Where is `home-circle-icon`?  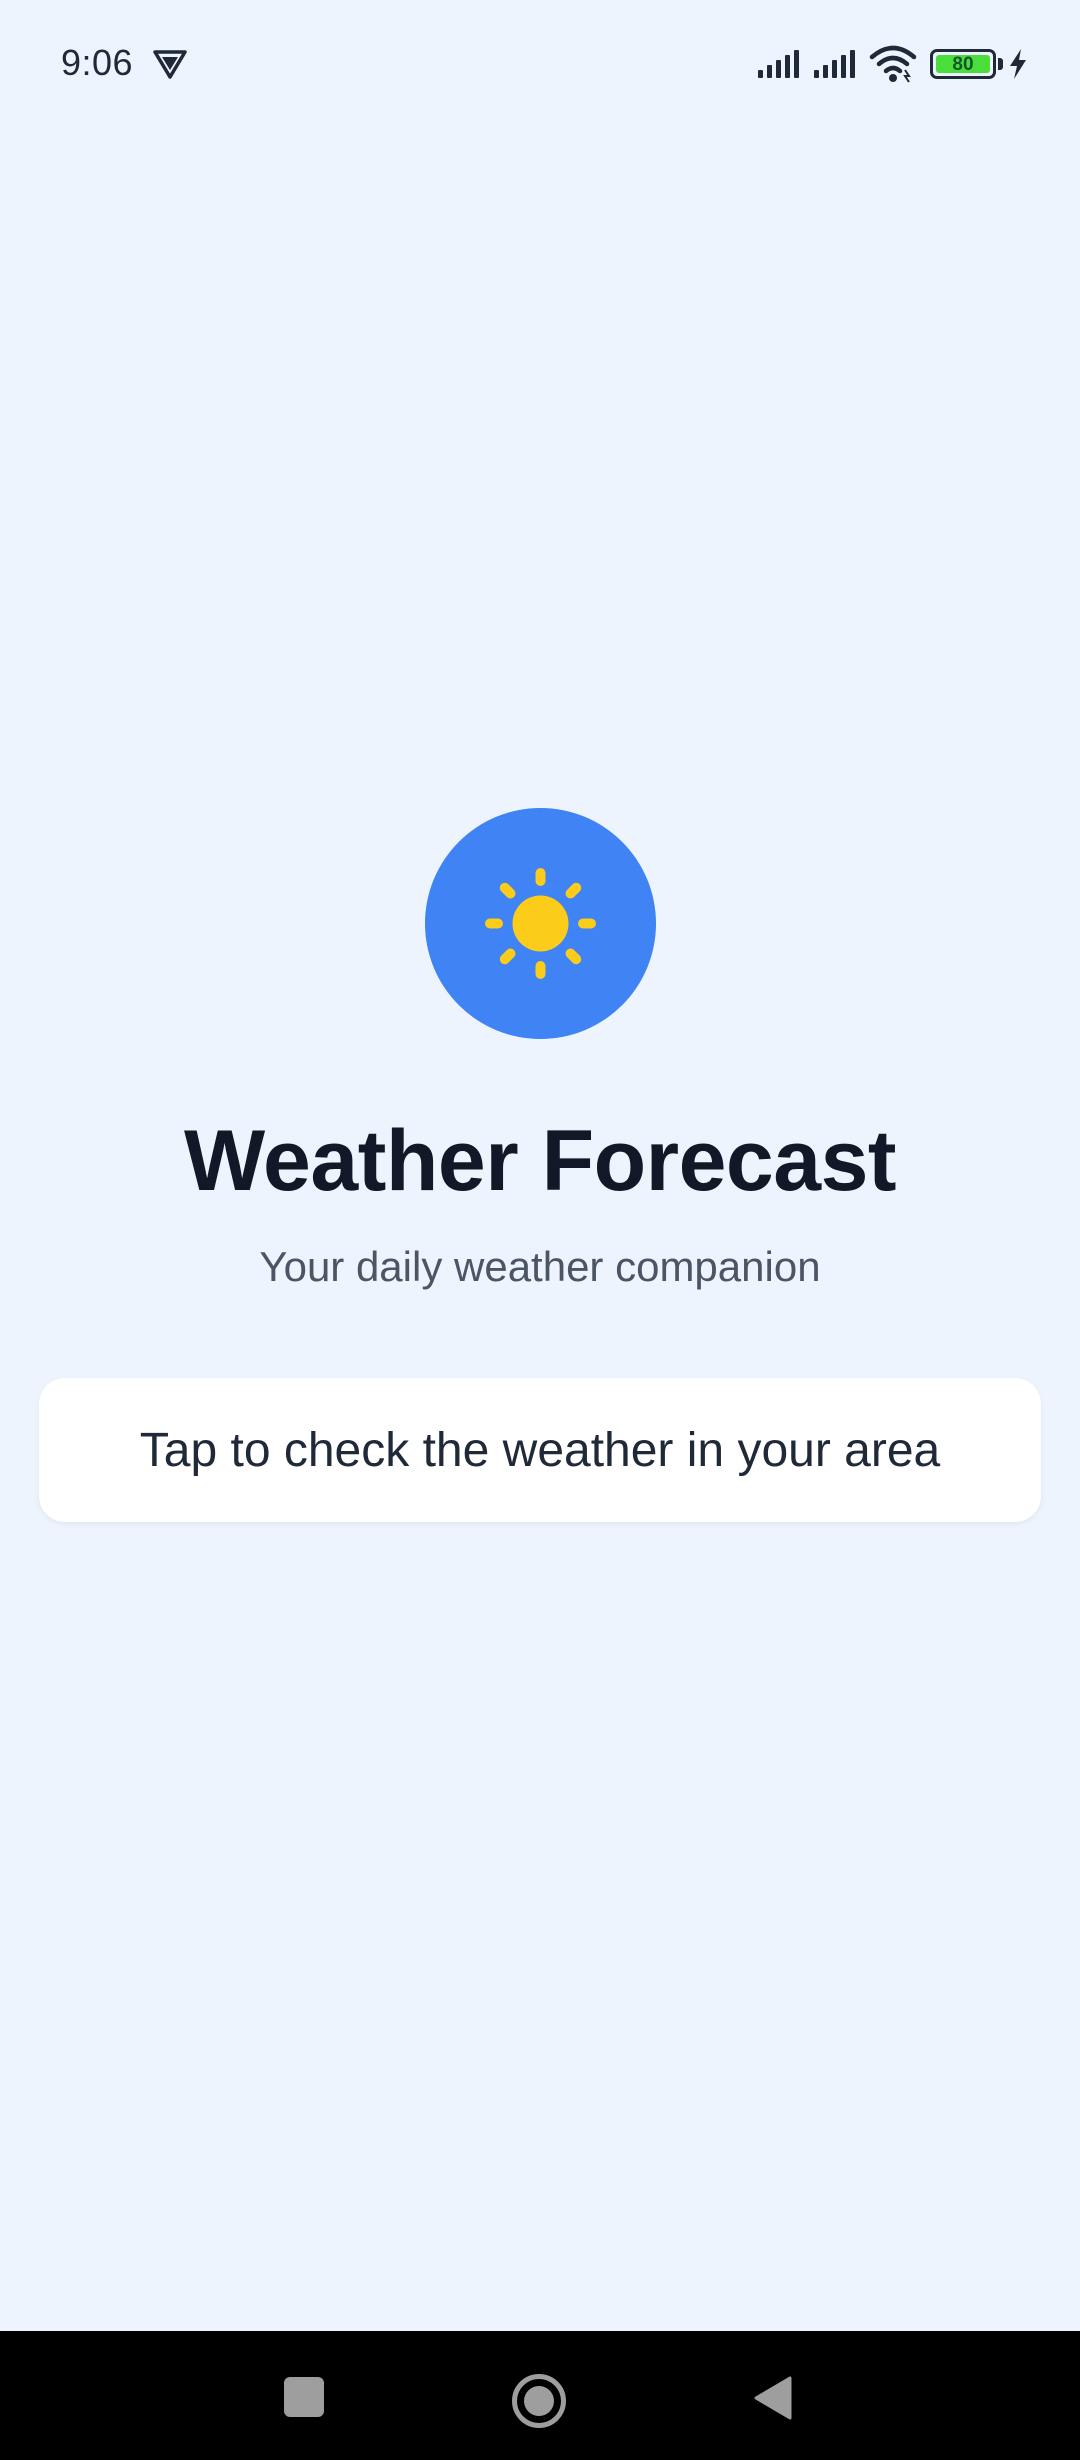 home-circle-icon is located at coordinates (539, 2401).